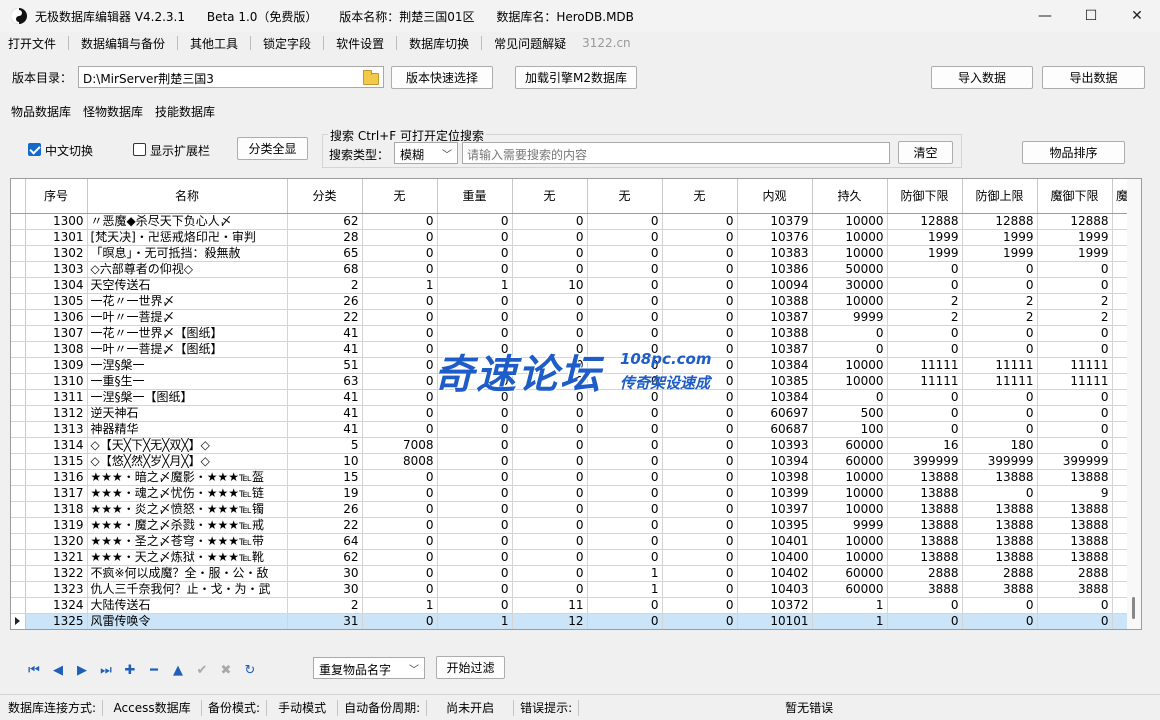 This screenshot has width=1160, height=720. What do you see at coordinates (187, 237) in the screenshot?
I see `table-cell: [梵天决]・卍惩戒烙印卍・审判` at bounding box center [187, 237].